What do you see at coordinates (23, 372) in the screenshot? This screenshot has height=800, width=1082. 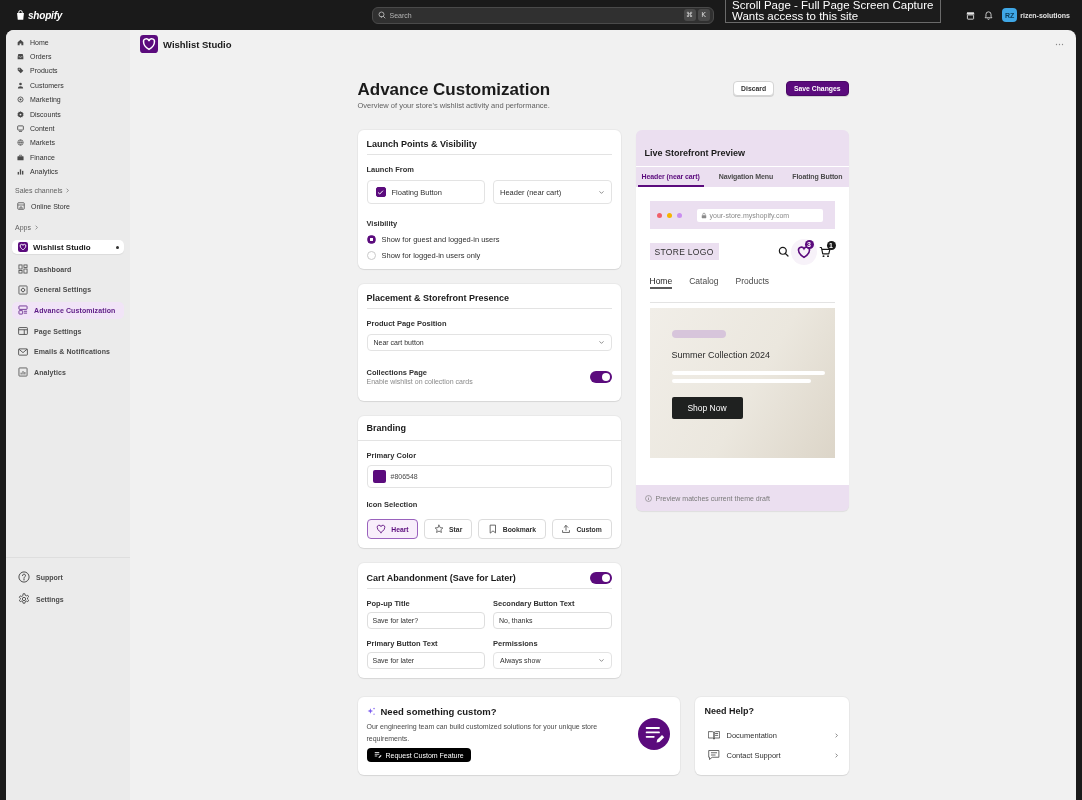 I see `chart-square-icon` at bounding box center [23, 372].